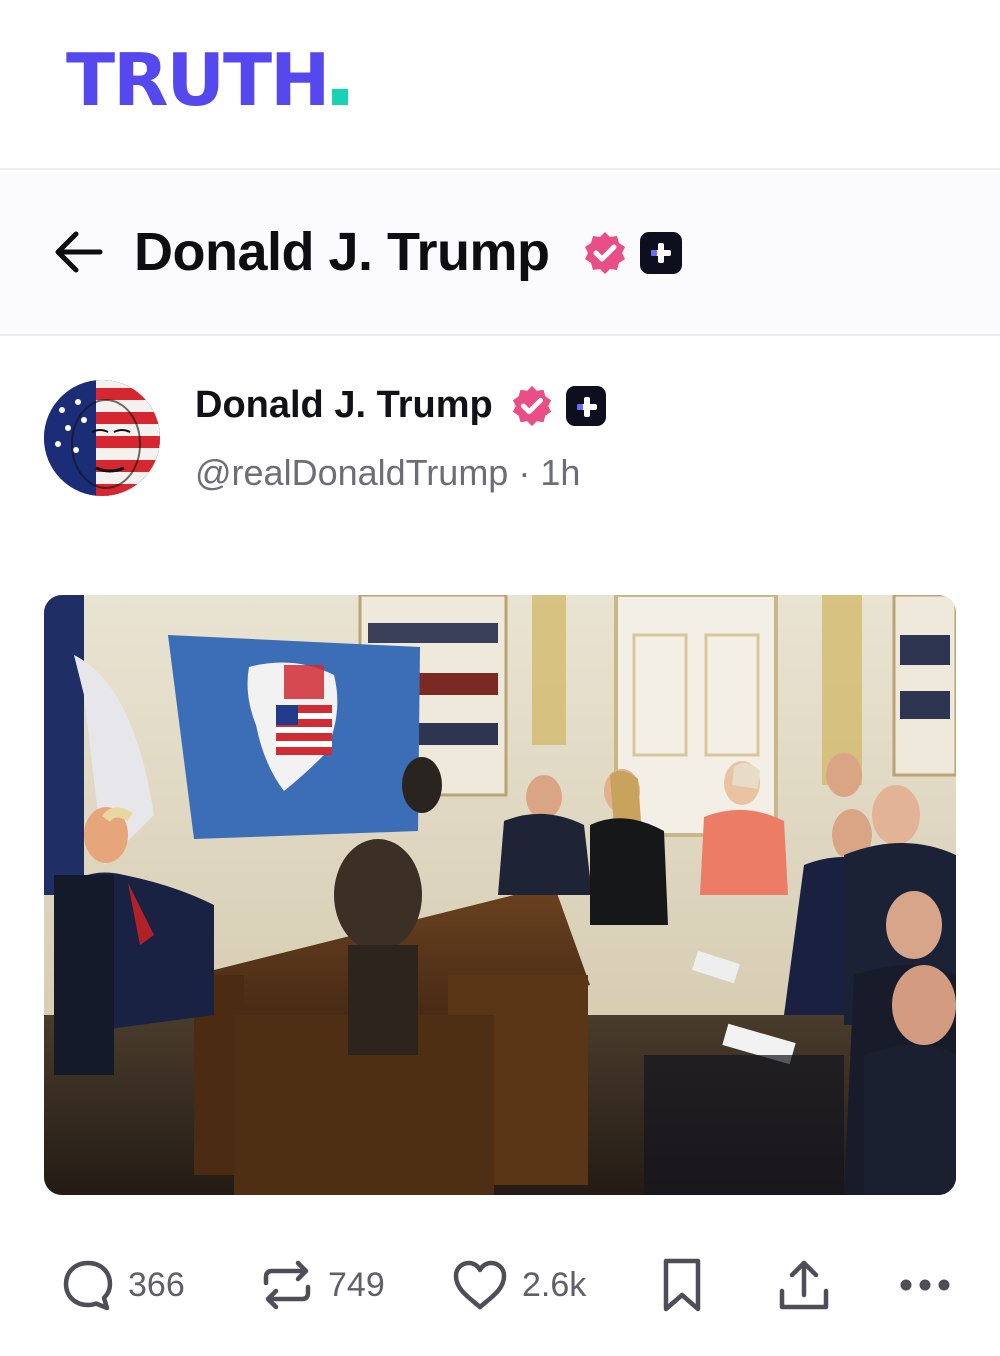 The width and height of the screenshot is (1000, 1356). I want to click on comment-bubble-icon, so click(88, 1285).